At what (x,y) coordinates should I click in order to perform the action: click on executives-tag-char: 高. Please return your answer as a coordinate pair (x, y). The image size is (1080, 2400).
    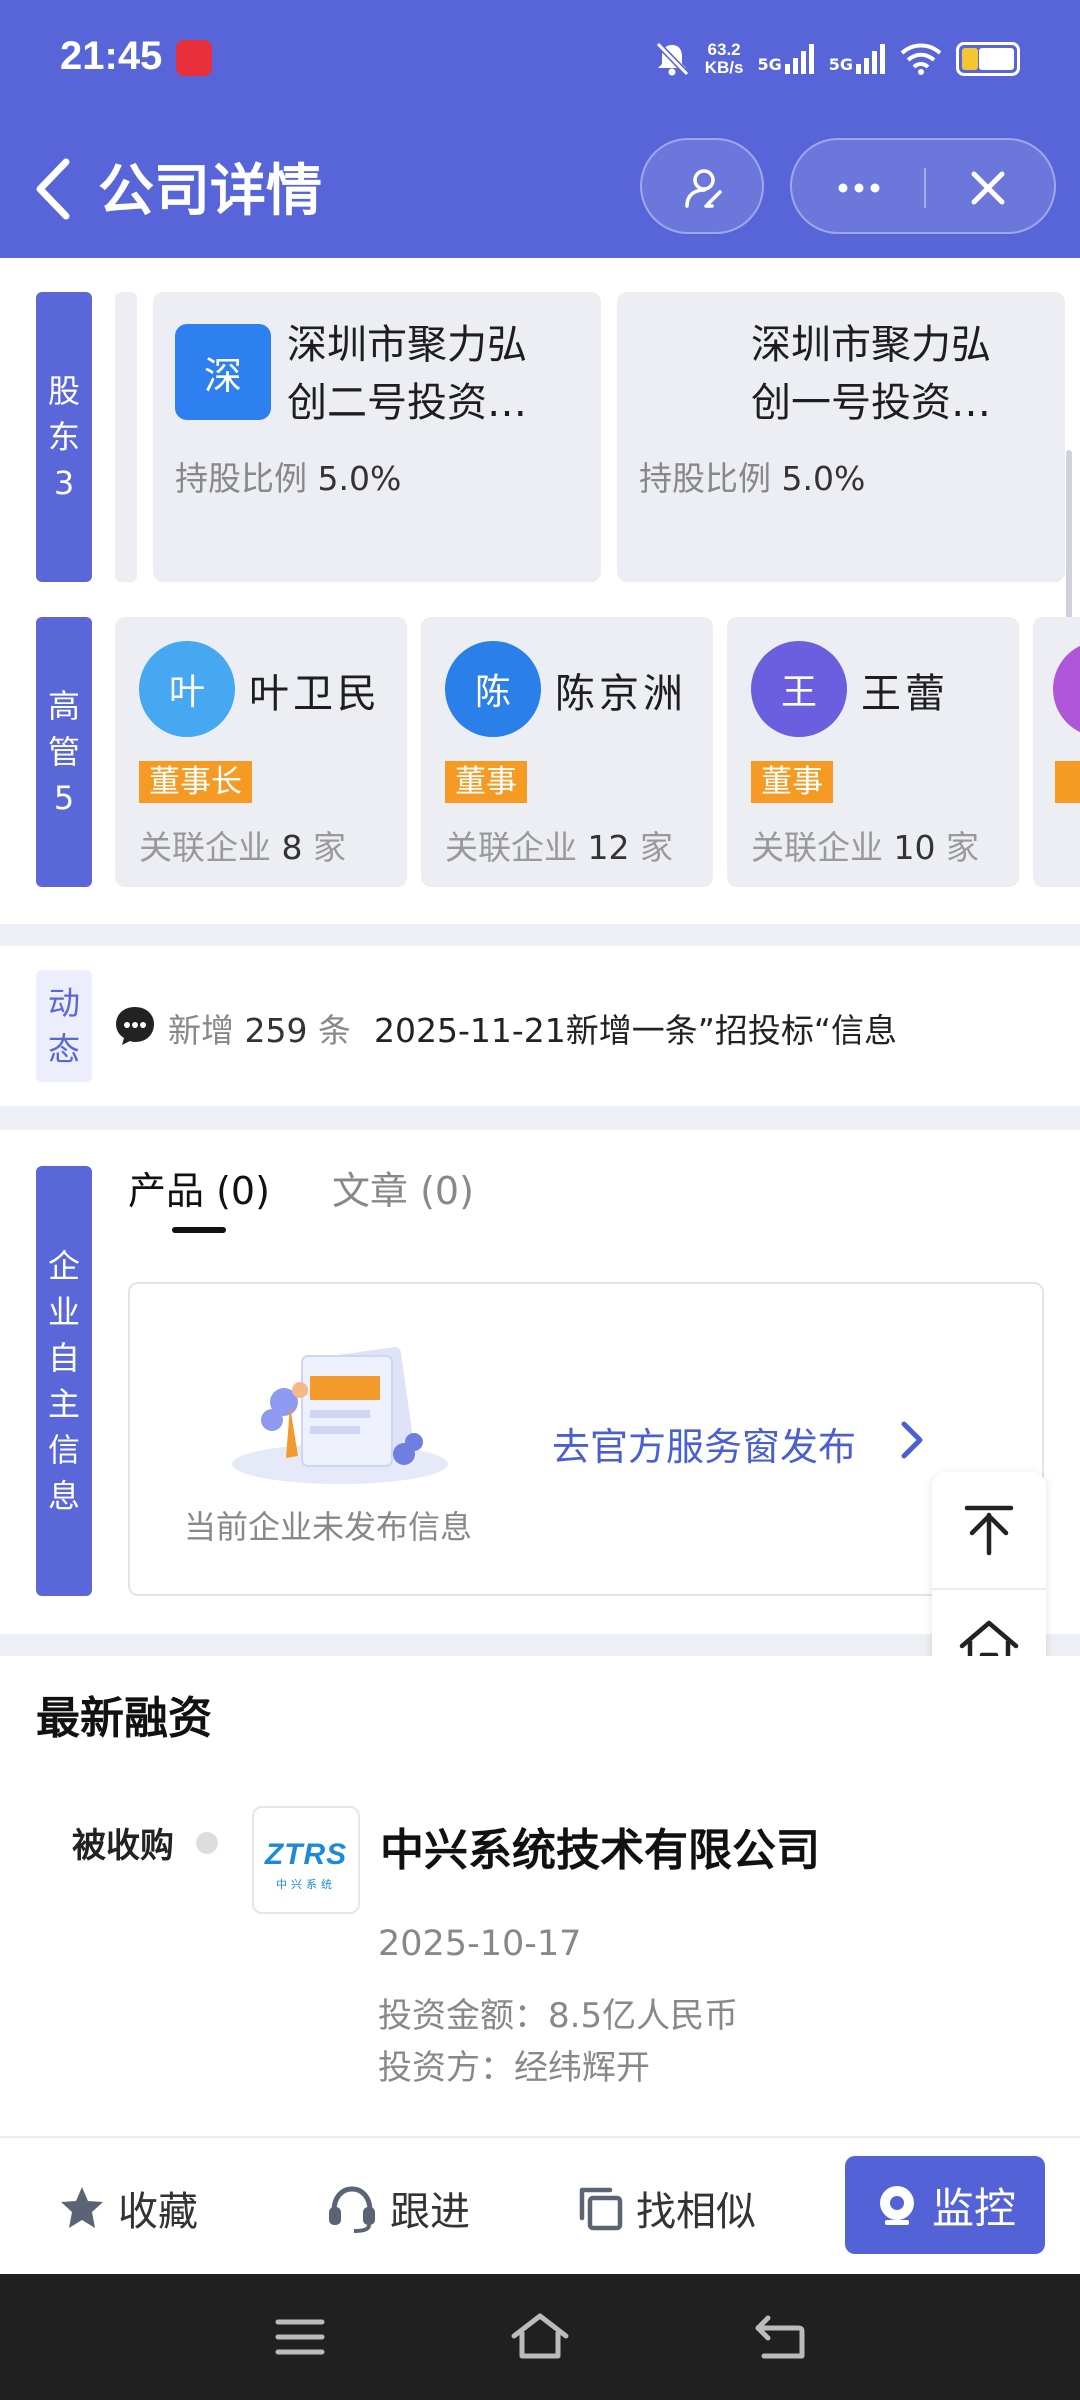
    Looking at the image, I should click on (63, 706).